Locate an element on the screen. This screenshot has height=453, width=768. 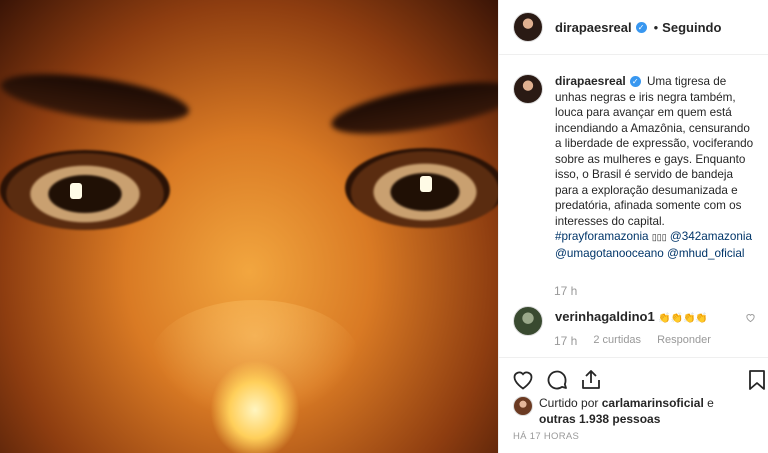
photo-glint-left is located at coordinates (76, 191).